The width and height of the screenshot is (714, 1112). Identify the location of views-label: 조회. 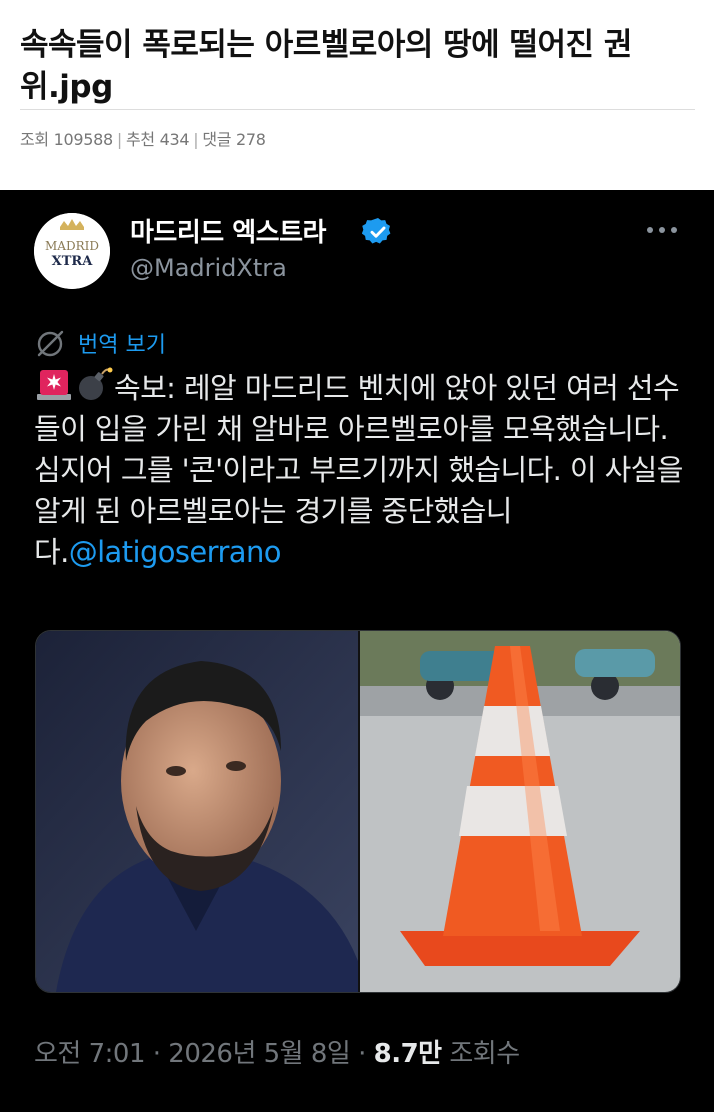
(34, 139).